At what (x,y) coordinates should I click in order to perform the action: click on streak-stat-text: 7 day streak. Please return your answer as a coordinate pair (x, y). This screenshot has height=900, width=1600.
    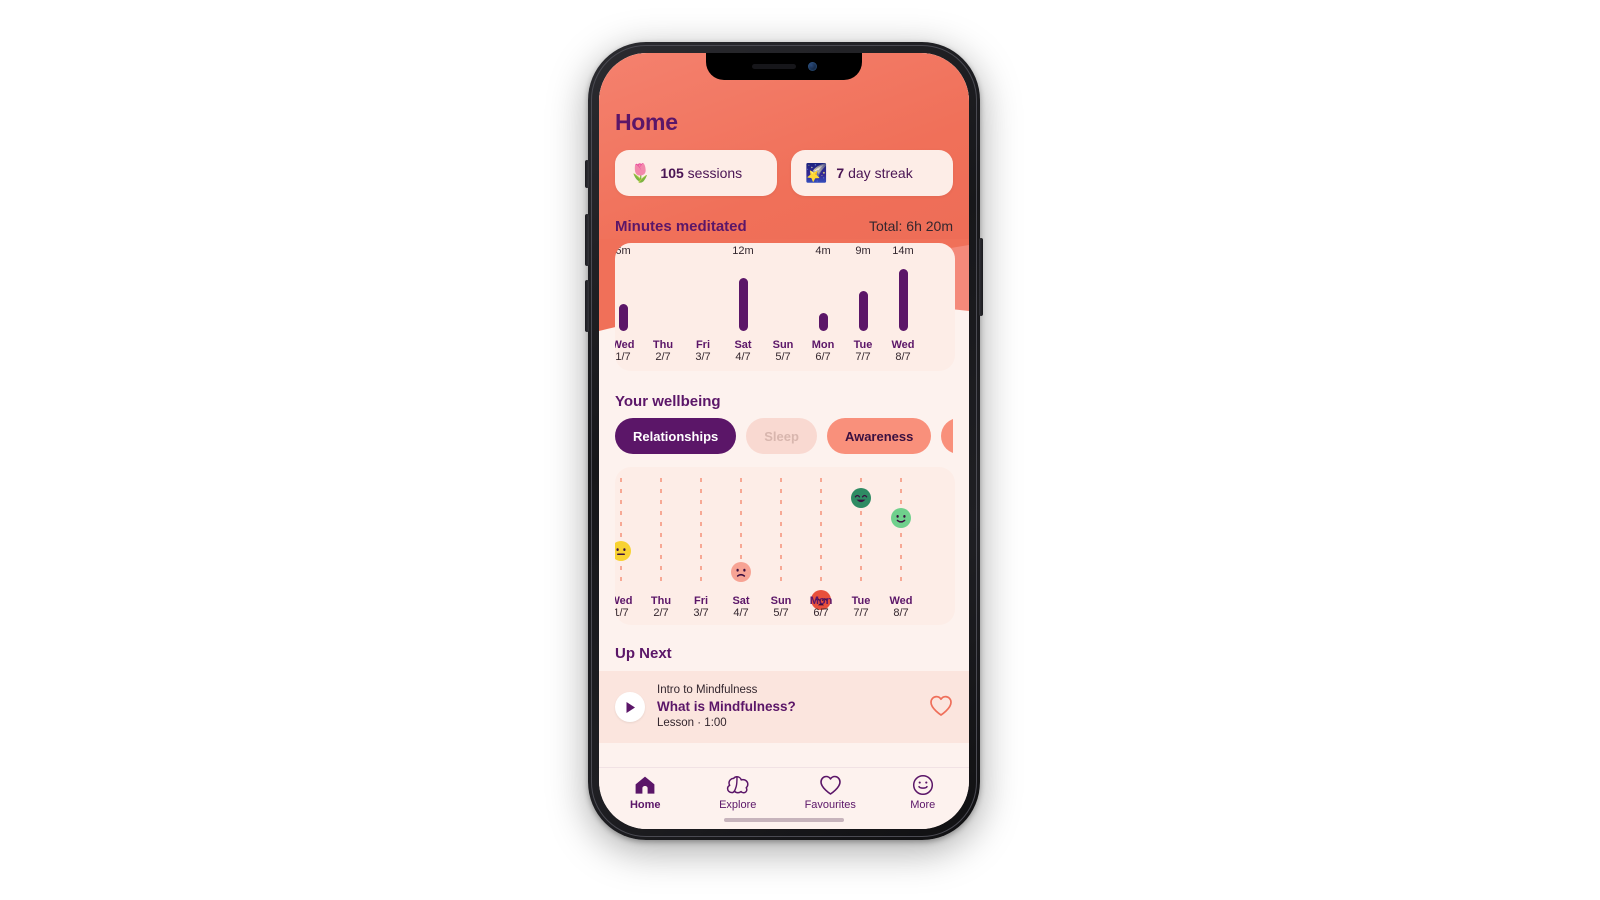
    Looking at the image, I should click on (874, 173).